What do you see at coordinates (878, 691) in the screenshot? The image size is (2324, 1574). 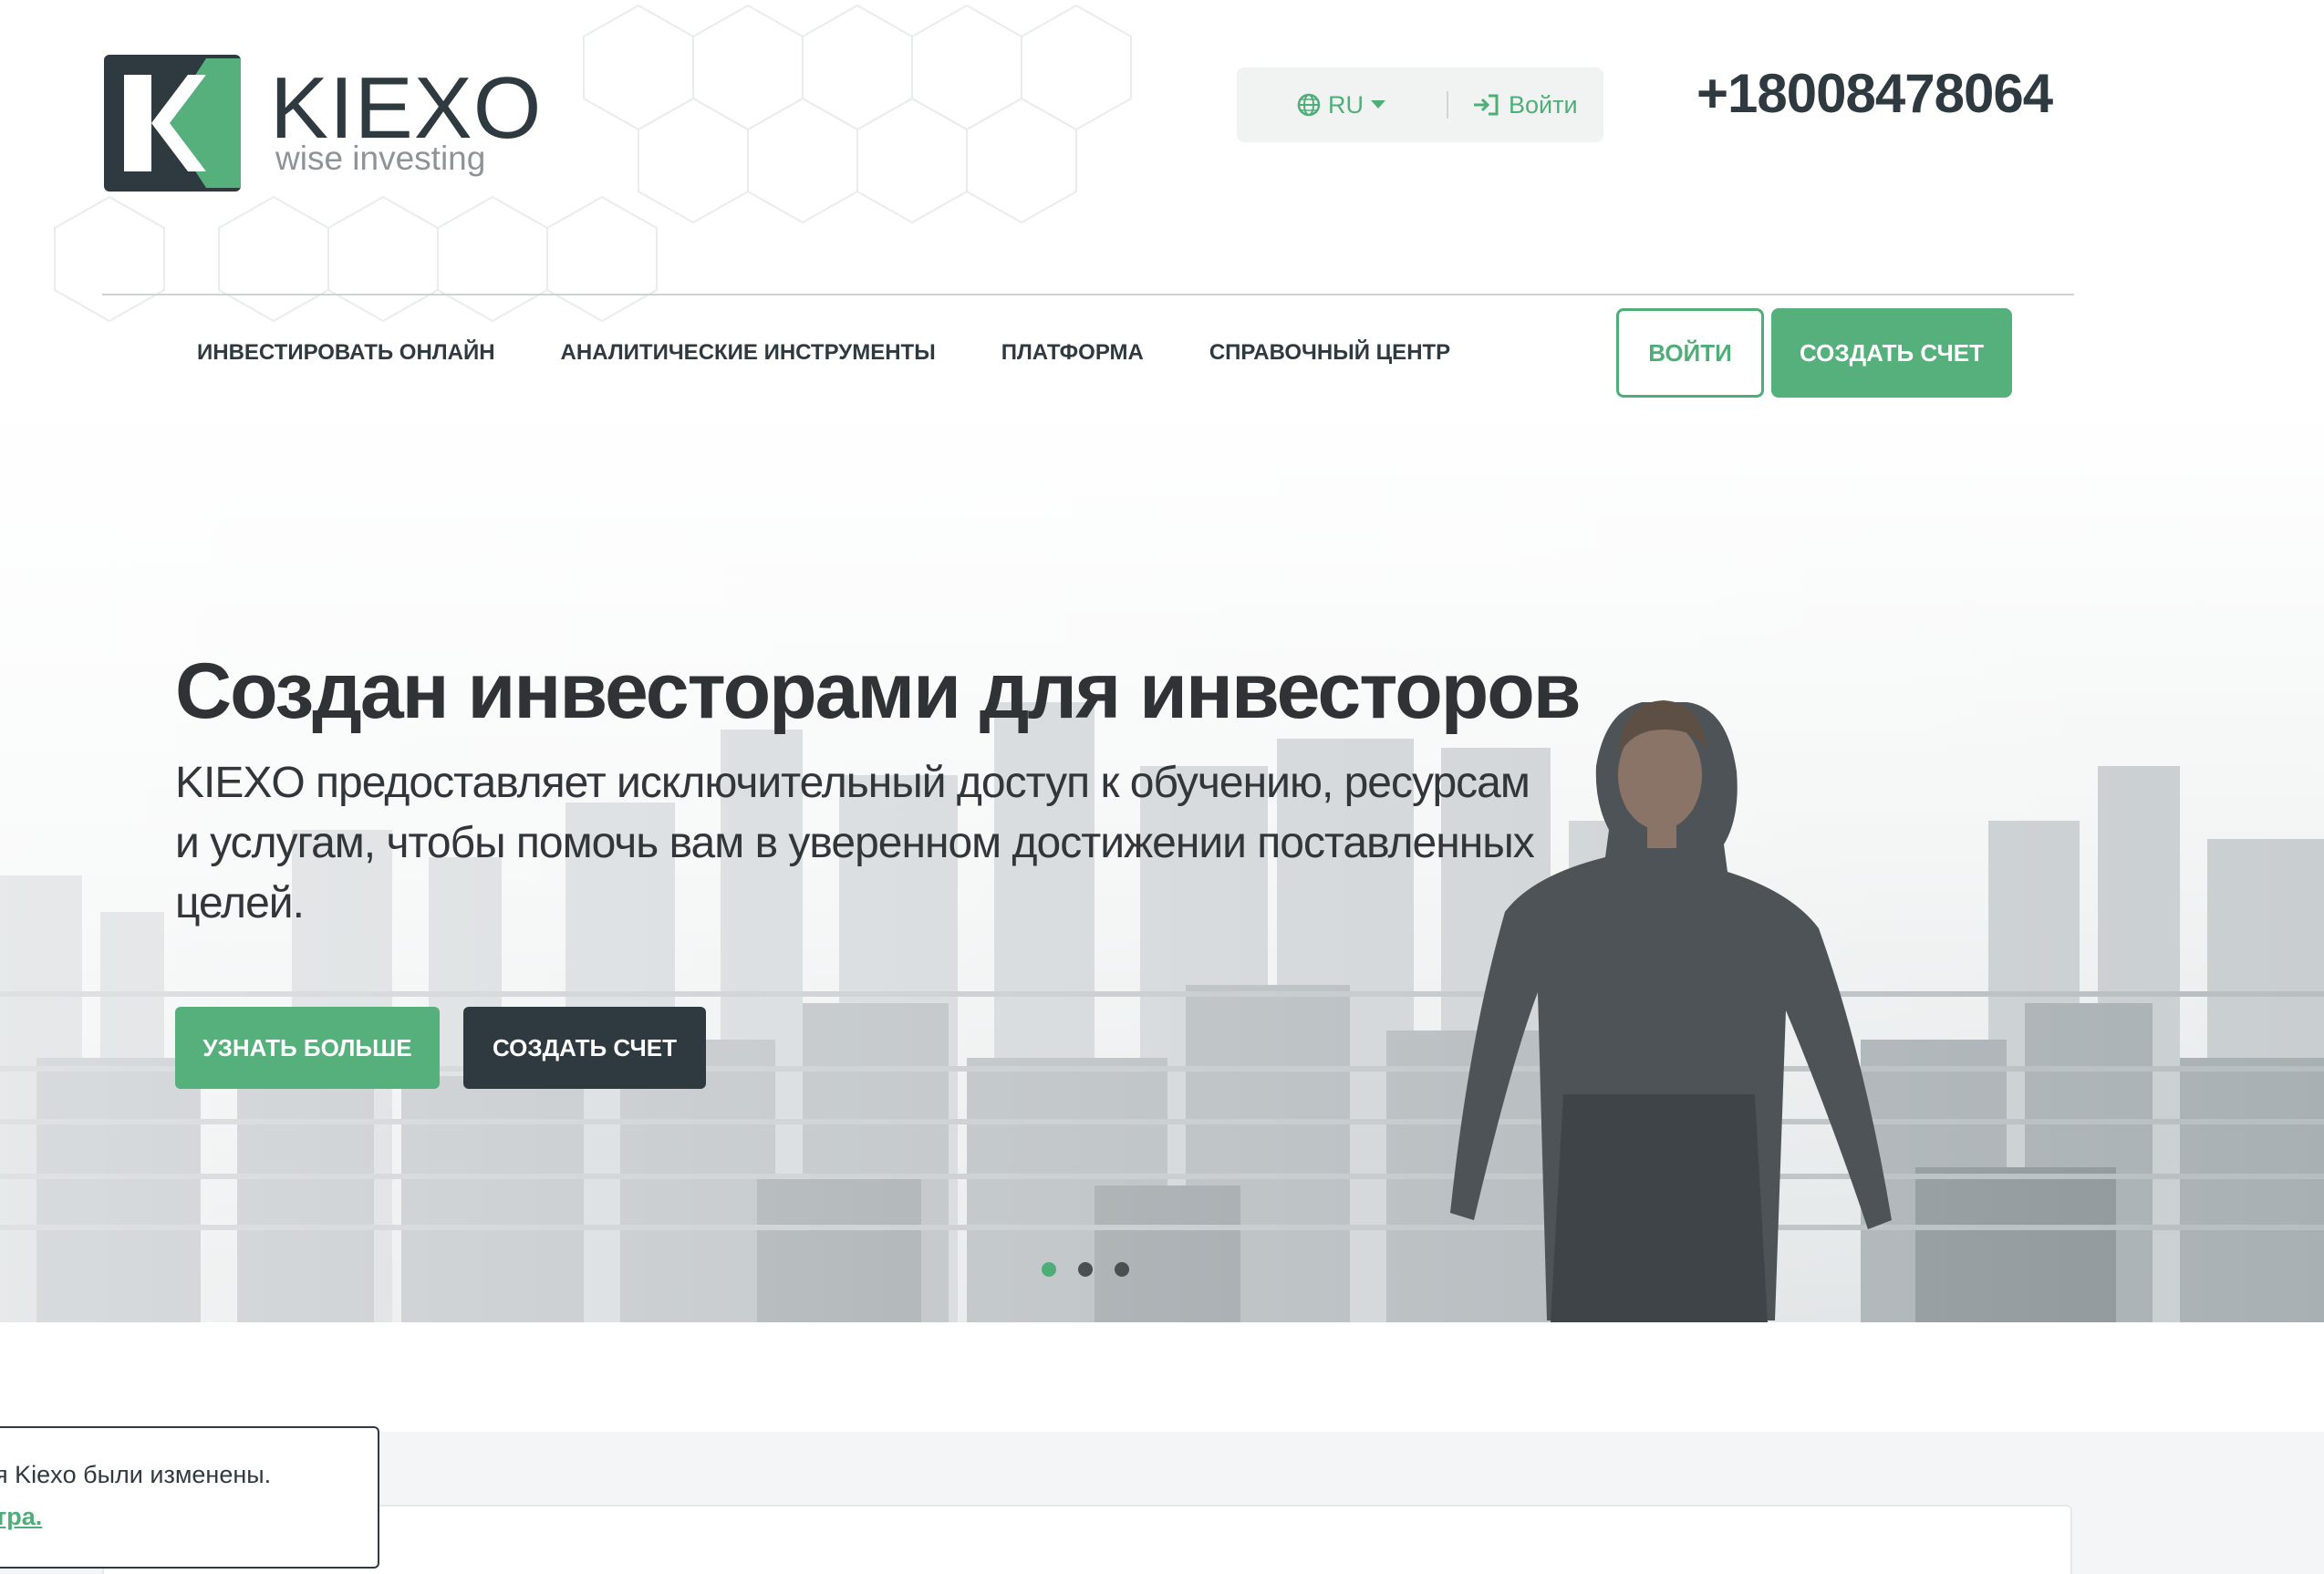 I see `hero-title: Создан инвесторами для инвесторов` at bounding box center [878, 691].